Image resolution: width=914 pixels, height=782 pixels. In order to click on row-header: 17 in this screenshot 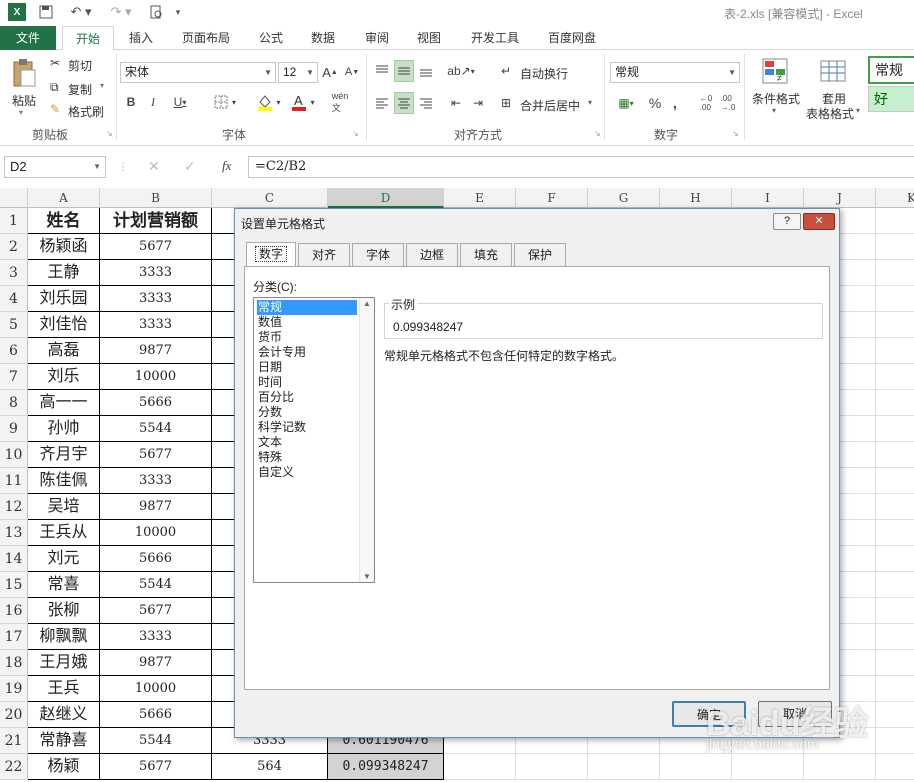, I will do `click(14, 637)`.